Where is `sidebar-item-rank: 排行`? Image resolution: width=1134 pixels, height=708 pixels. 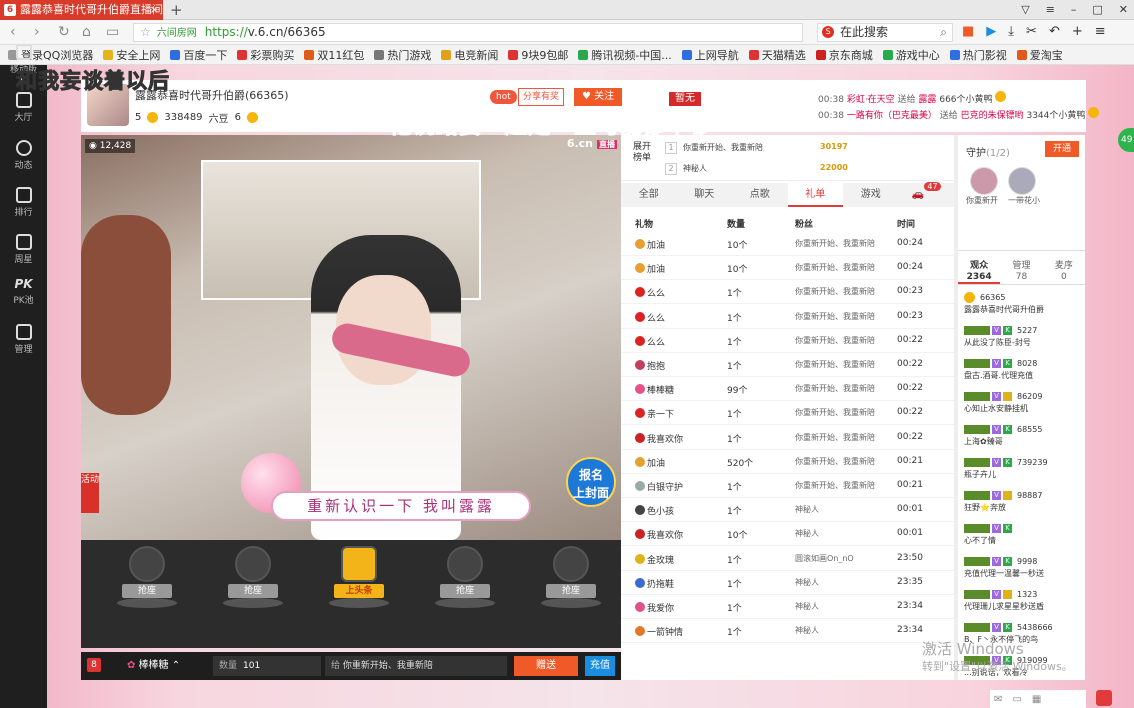
sidebar-item-rank: 排行 is located at coordinates (23, 207).